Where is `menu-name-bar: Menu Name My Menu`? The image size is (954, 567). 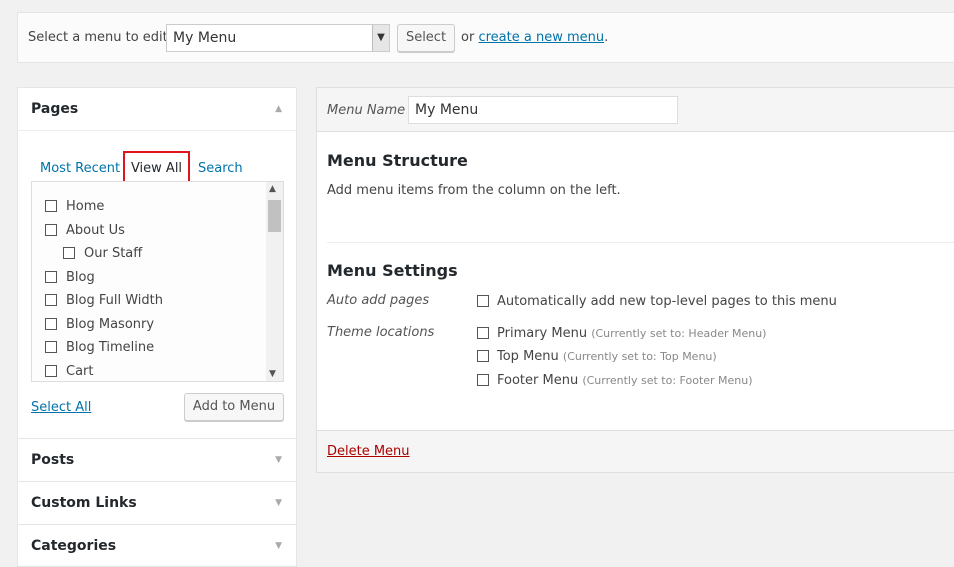 menu-name-bar: Menu Name My Menu is located at coordinates (635, 110).